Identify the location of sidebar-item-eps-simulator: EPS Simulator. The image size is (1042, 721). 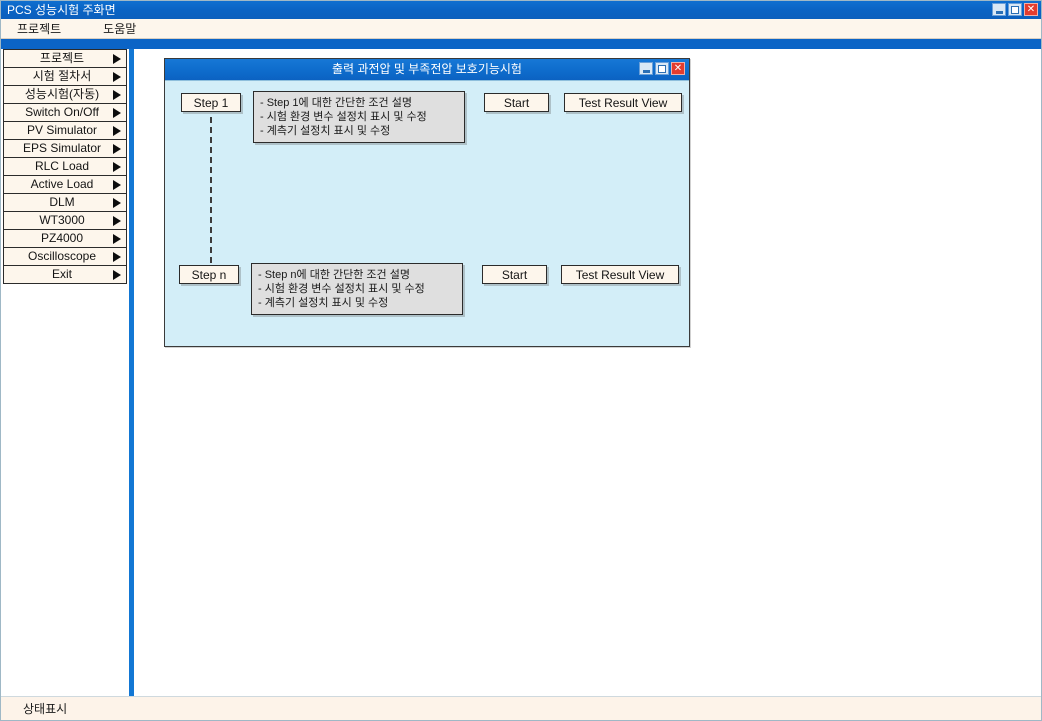
(65, 148).